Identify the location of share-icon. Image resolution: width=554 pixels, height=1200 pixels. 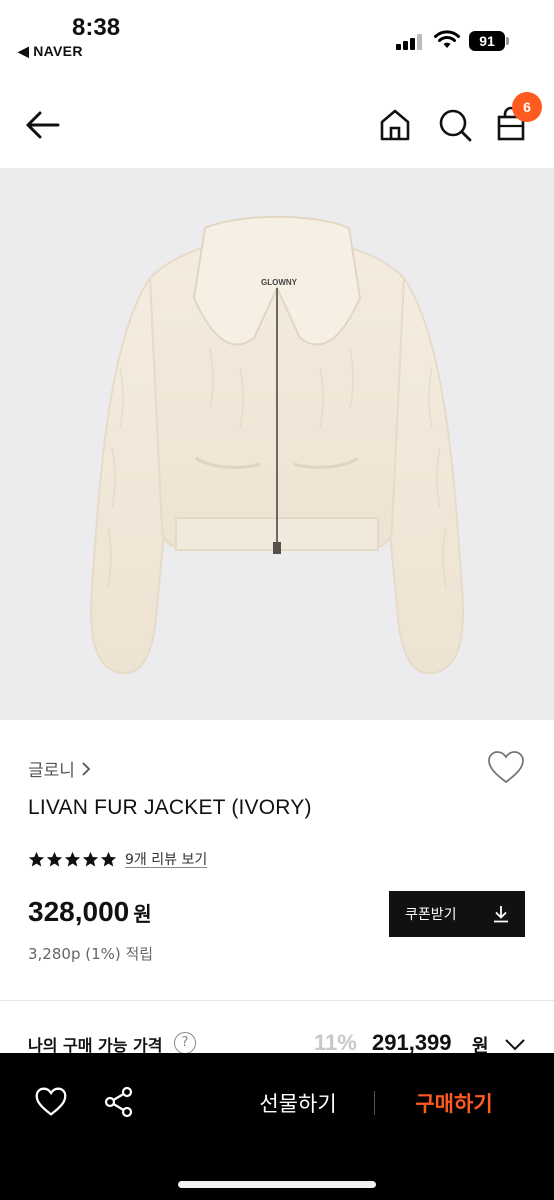
(118, 1102).